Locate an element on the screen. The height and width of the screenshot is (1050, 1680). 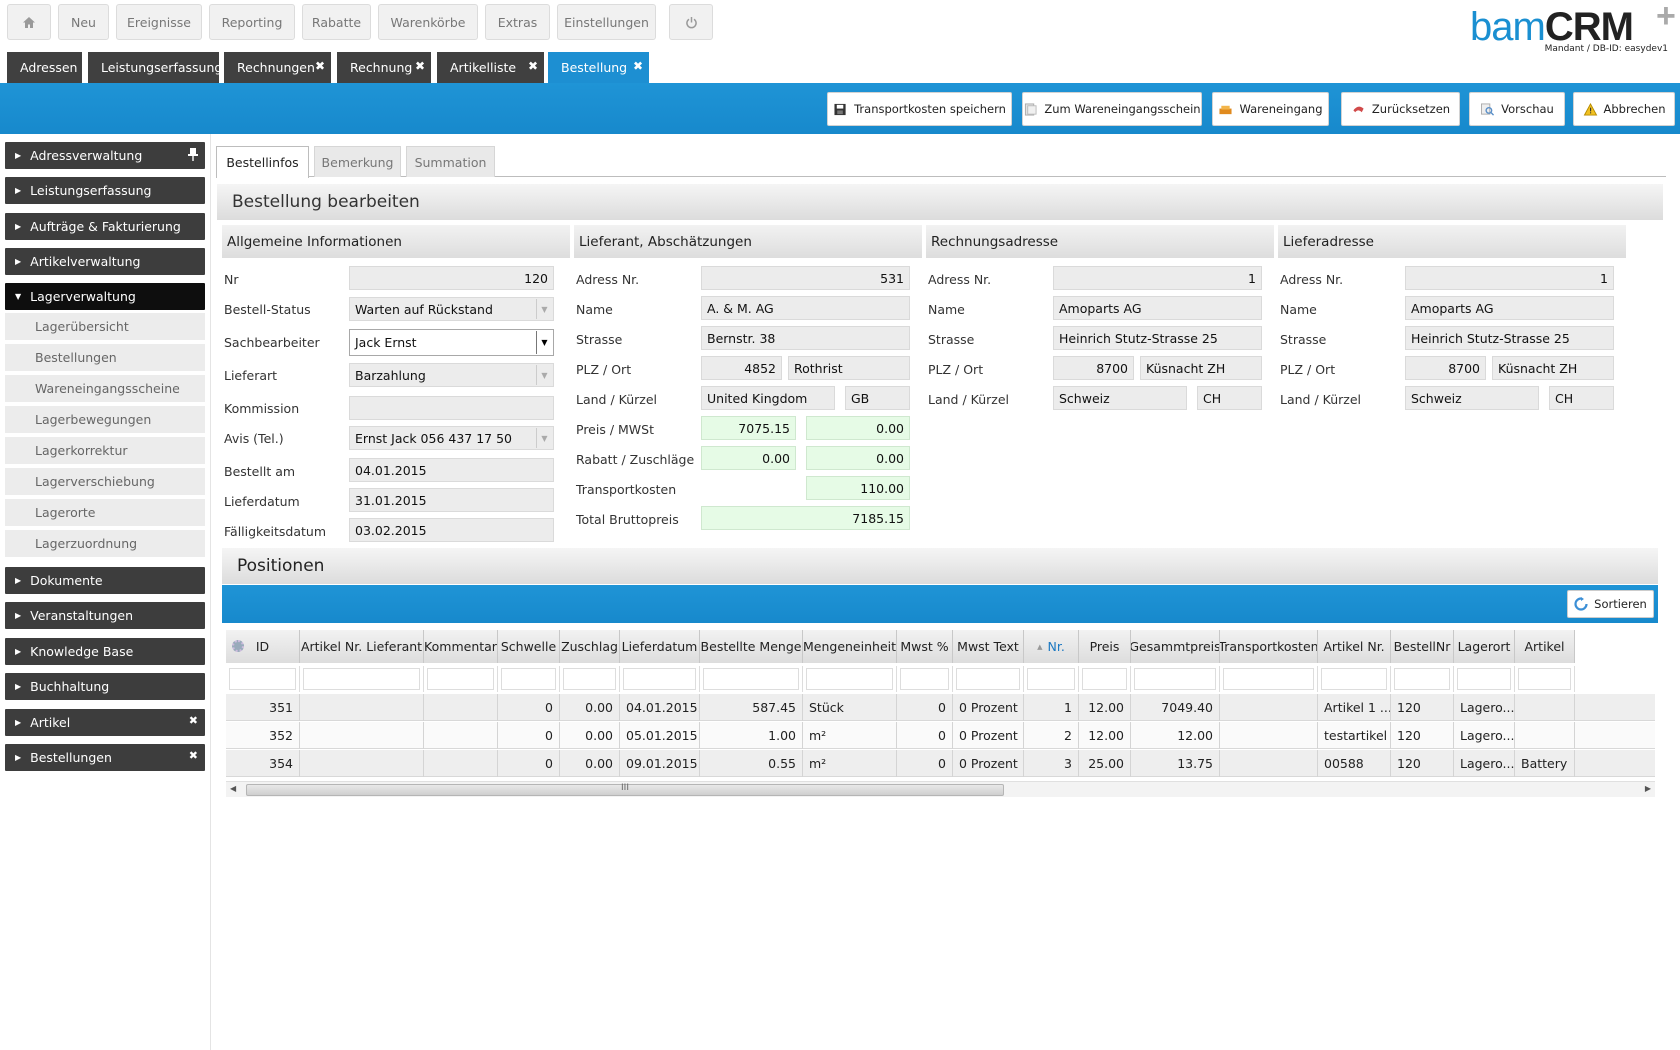
tab-bestellung: Bestellung ✖ is located at coordinates (598, 67).